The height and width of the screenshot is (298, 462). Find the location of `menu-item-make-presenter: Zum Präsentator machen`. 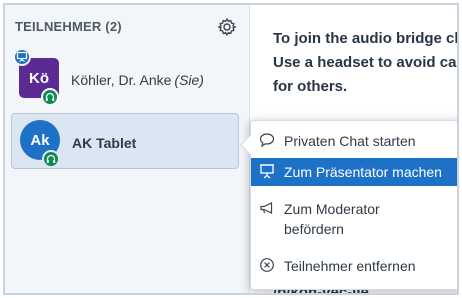

menu-item-make-presenter: Zum Präsentator machen is located at coordinates (354, 172).